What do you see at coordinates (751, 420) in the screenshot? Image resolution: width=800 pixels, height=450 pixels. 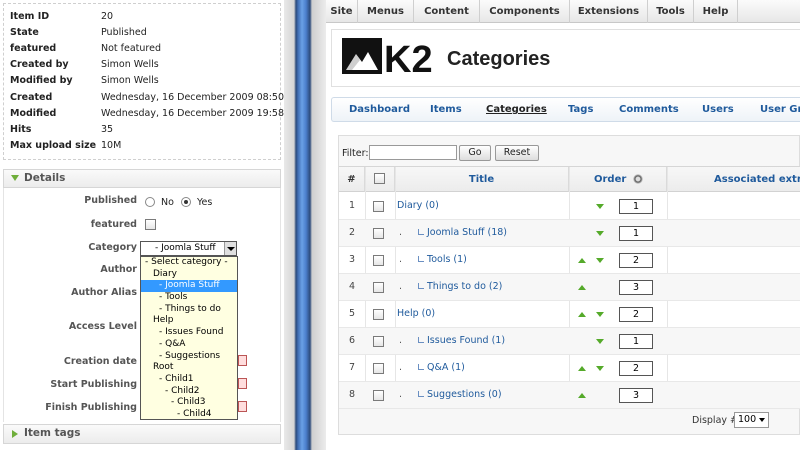 I see `display-count-select: 100` at bounding box center [751, 420].